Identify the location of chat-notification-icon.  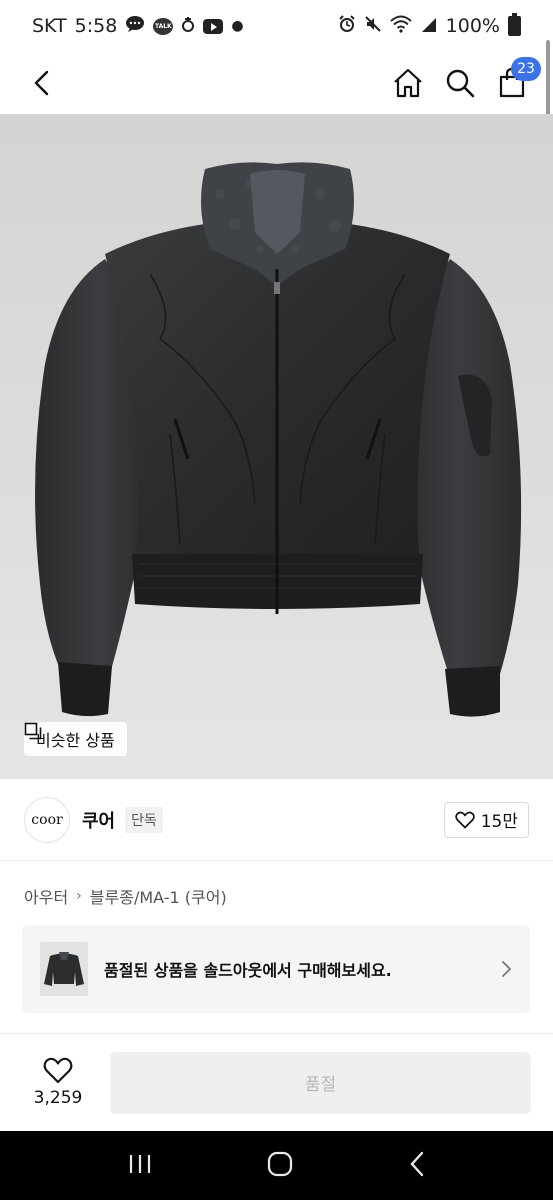
(135, 26).